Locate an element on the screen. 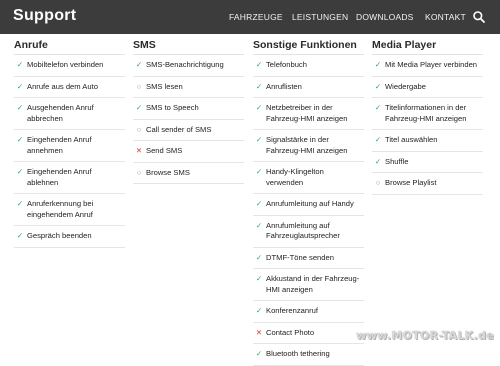  nav-item-leistungen: LEISTUNGEN is located at coordinates (320, 17).